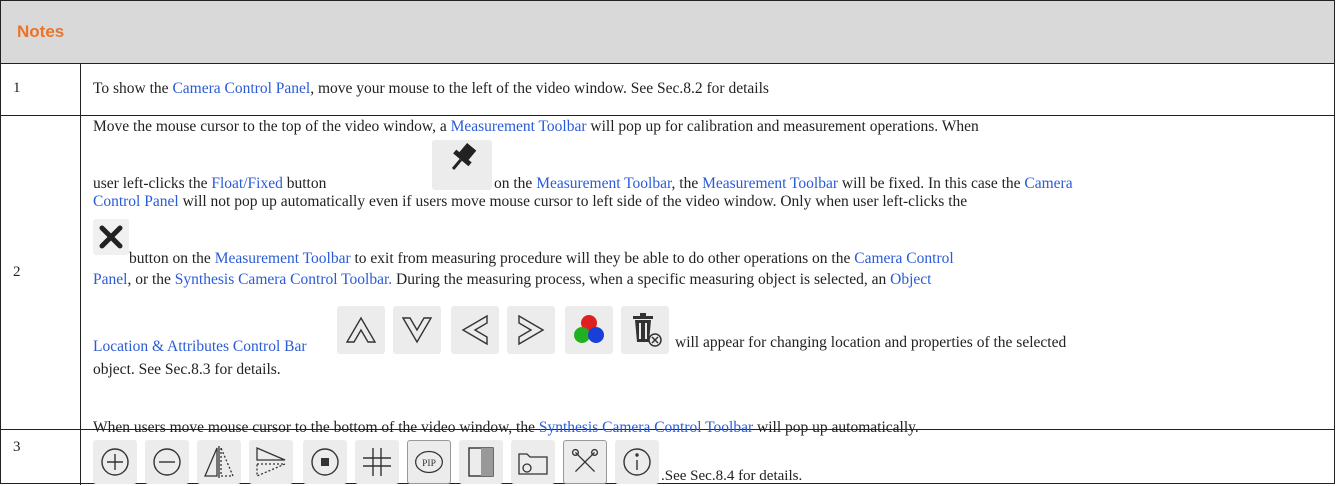 This screenshot has width=1336, height=486. What do you see at coordinates (475, 330) in the screenshot?
I see `move-left-icon` at bounding box center [475, 330].